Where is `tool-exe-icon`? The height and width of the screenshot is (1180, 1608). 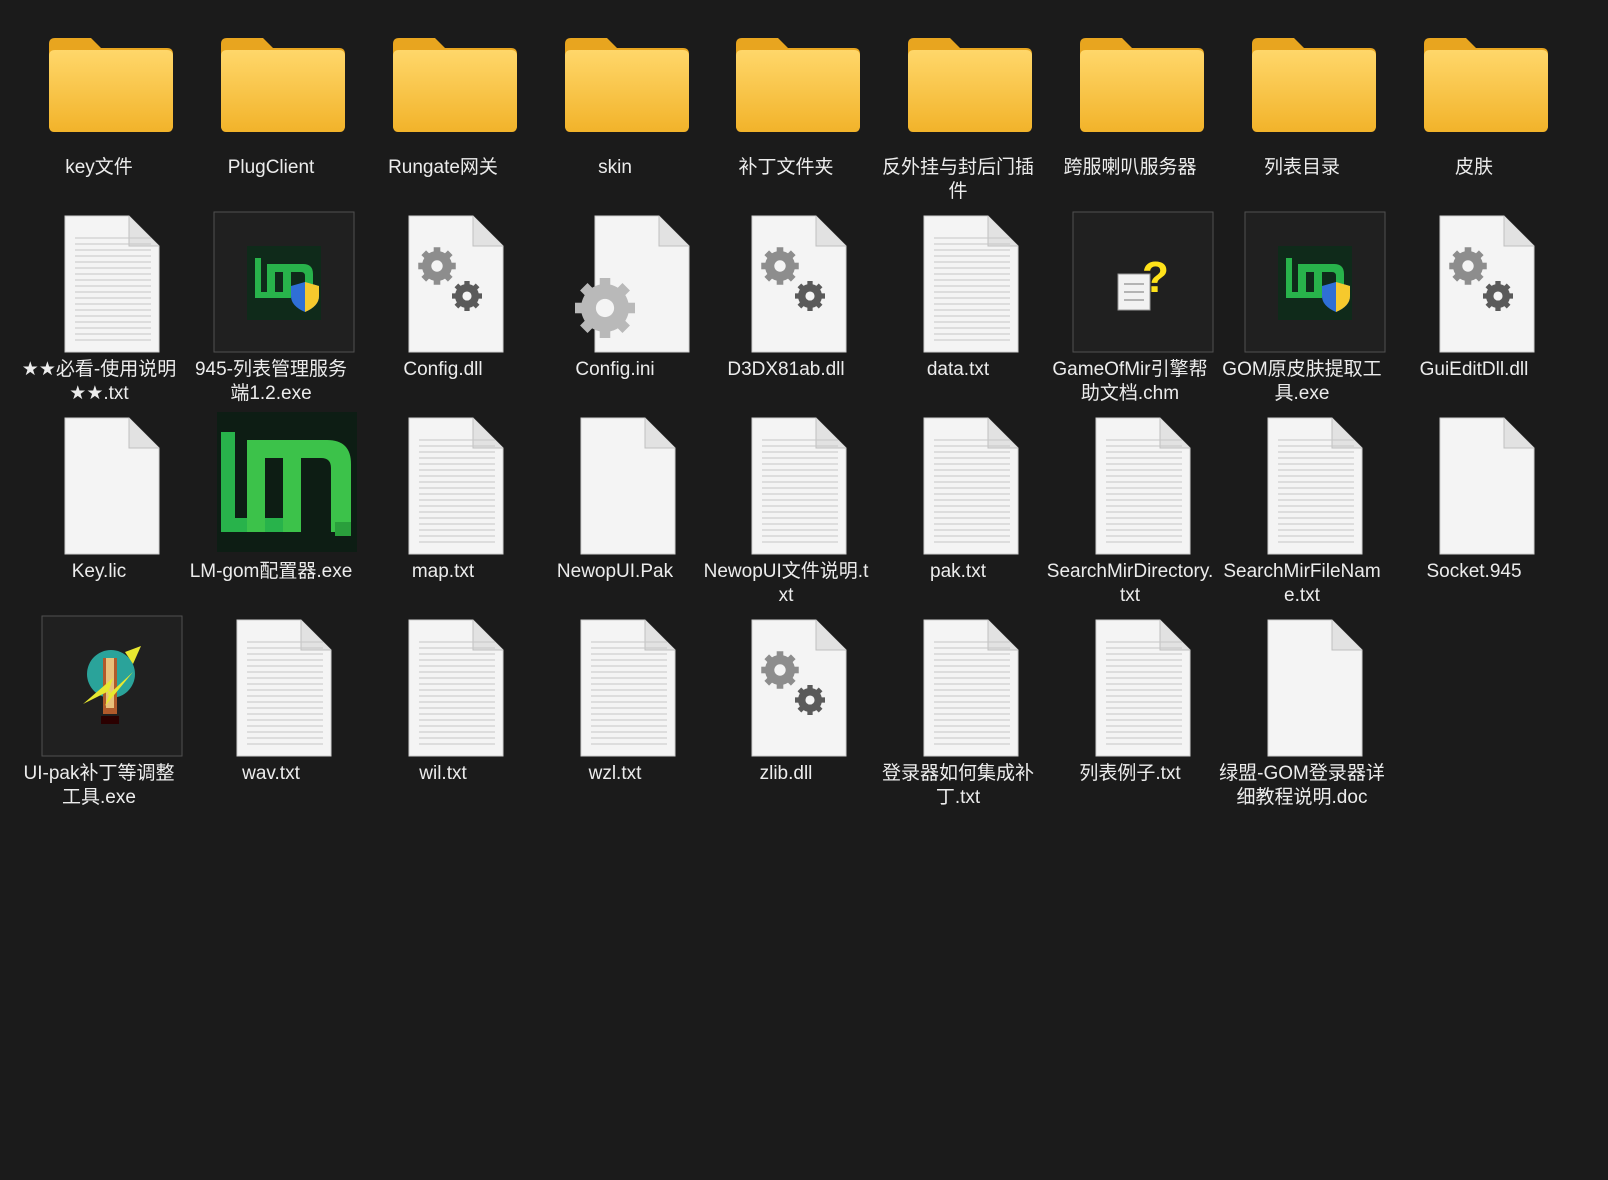 tool-exe-icon is located at coordinates (99, 687).